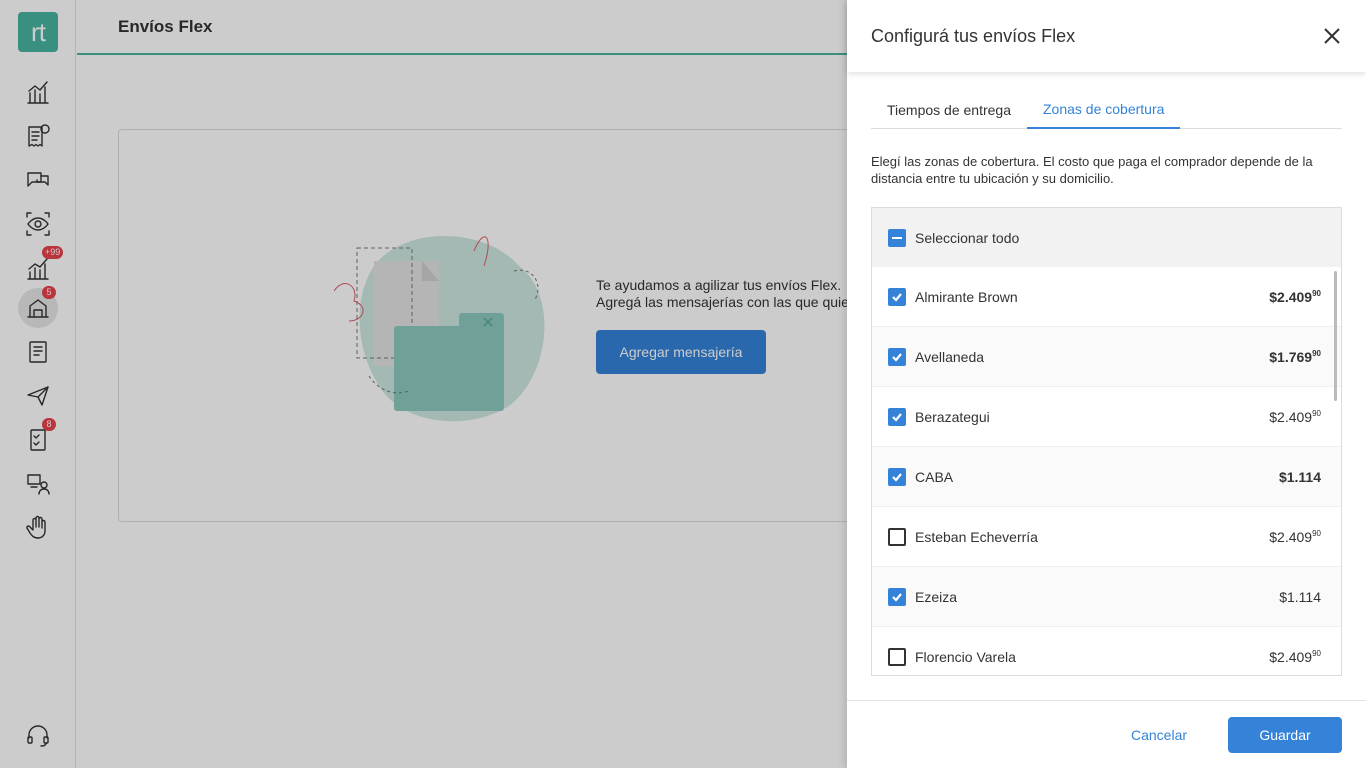 The width and height of the screenshot is (1366, 768). Describe the element at coordinates (934, 476) in the screenshot. I see `zone-name: CABA` at that location.